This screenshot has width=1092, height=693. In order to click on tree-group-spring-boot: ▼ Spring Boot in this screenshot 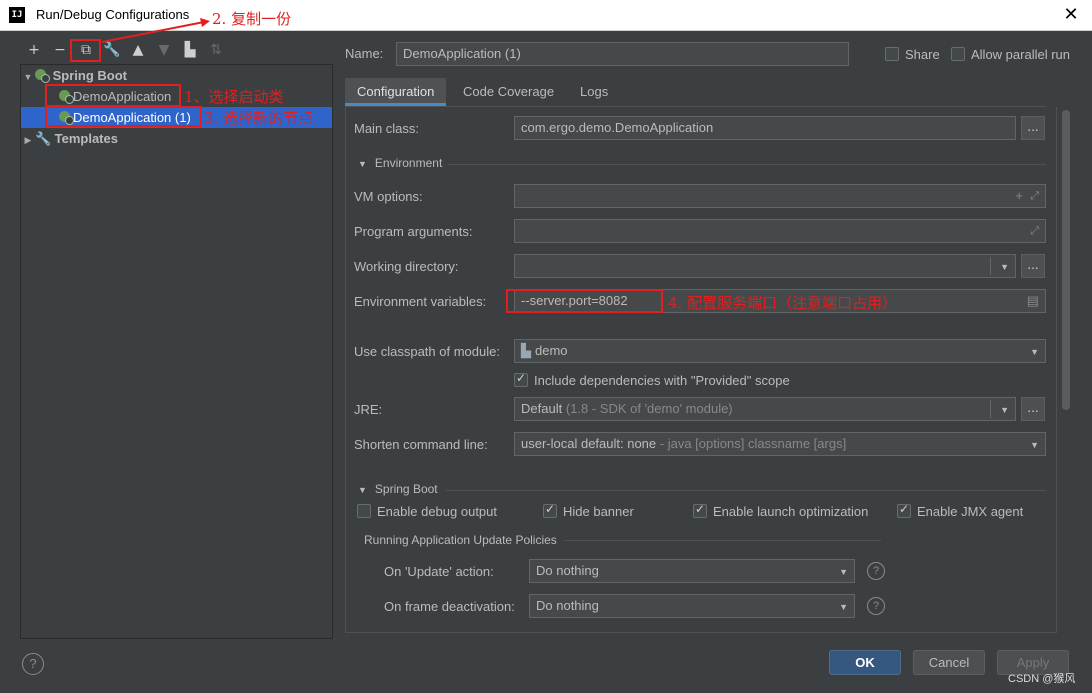, I will do `click(176, 75)`.